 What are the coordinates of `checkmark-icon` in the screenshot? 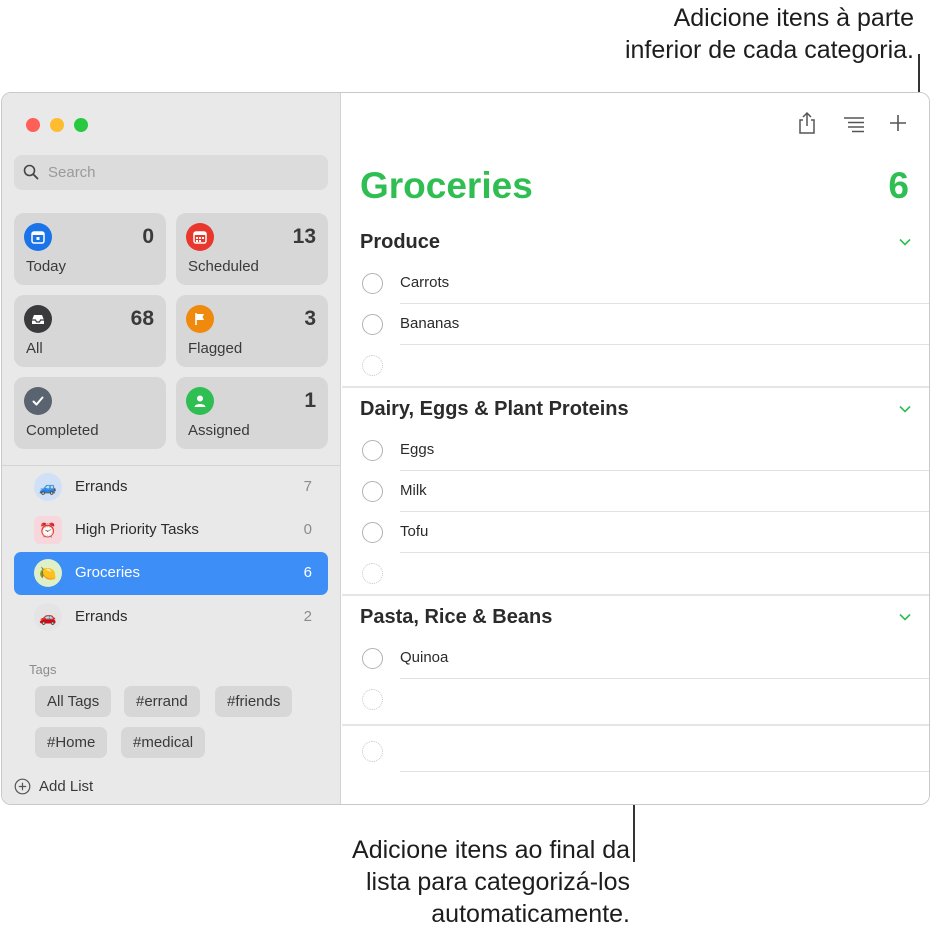 It's located at (38, 401).